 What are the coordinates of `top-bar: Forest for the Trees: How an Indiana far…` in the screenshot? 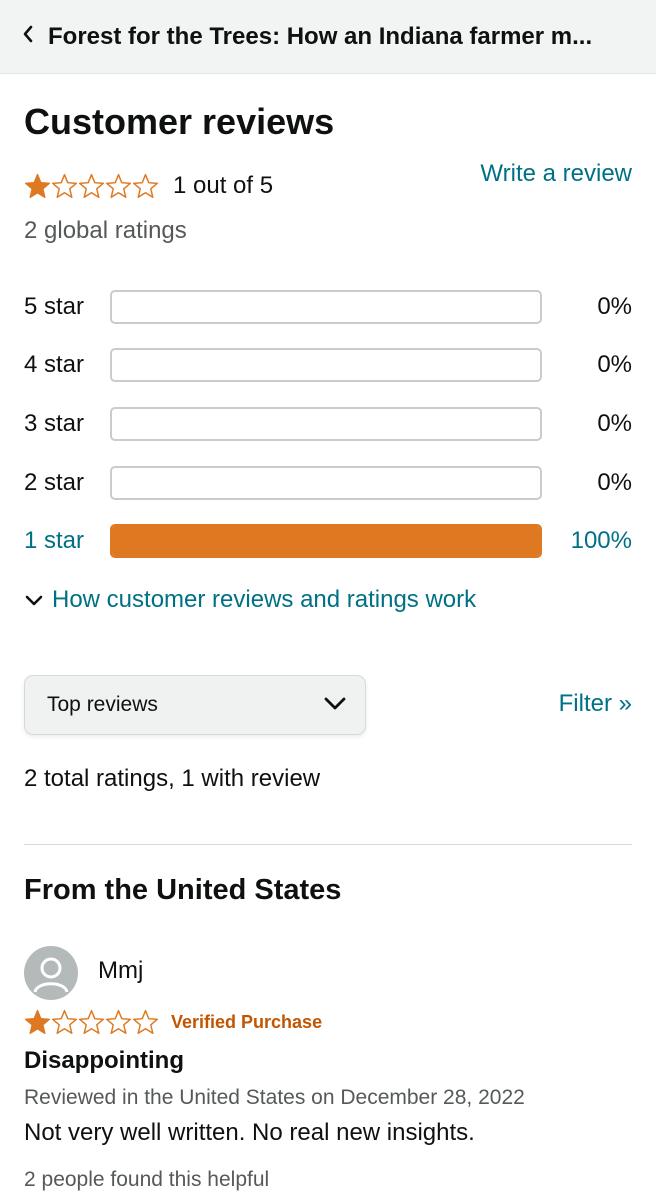 It's located at (328, 37).